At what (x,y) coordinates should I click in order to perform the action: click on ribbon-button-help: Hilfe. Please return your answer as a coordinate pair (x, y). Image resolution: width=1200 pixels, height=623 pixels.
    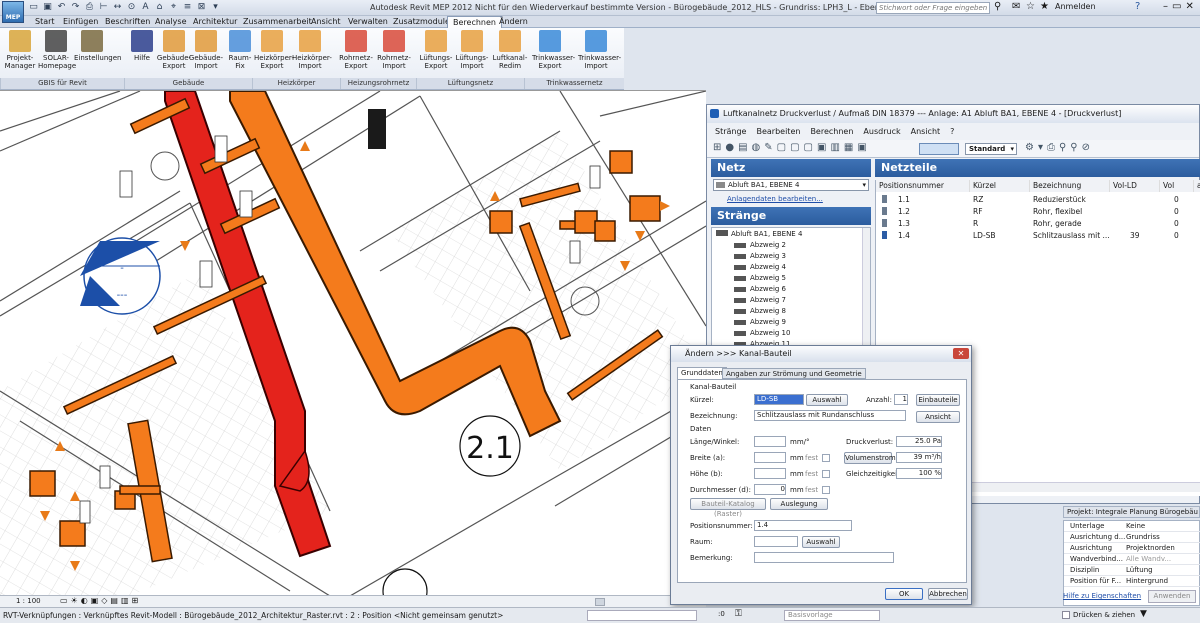
    Looking at the image, I should click on (142, 54).